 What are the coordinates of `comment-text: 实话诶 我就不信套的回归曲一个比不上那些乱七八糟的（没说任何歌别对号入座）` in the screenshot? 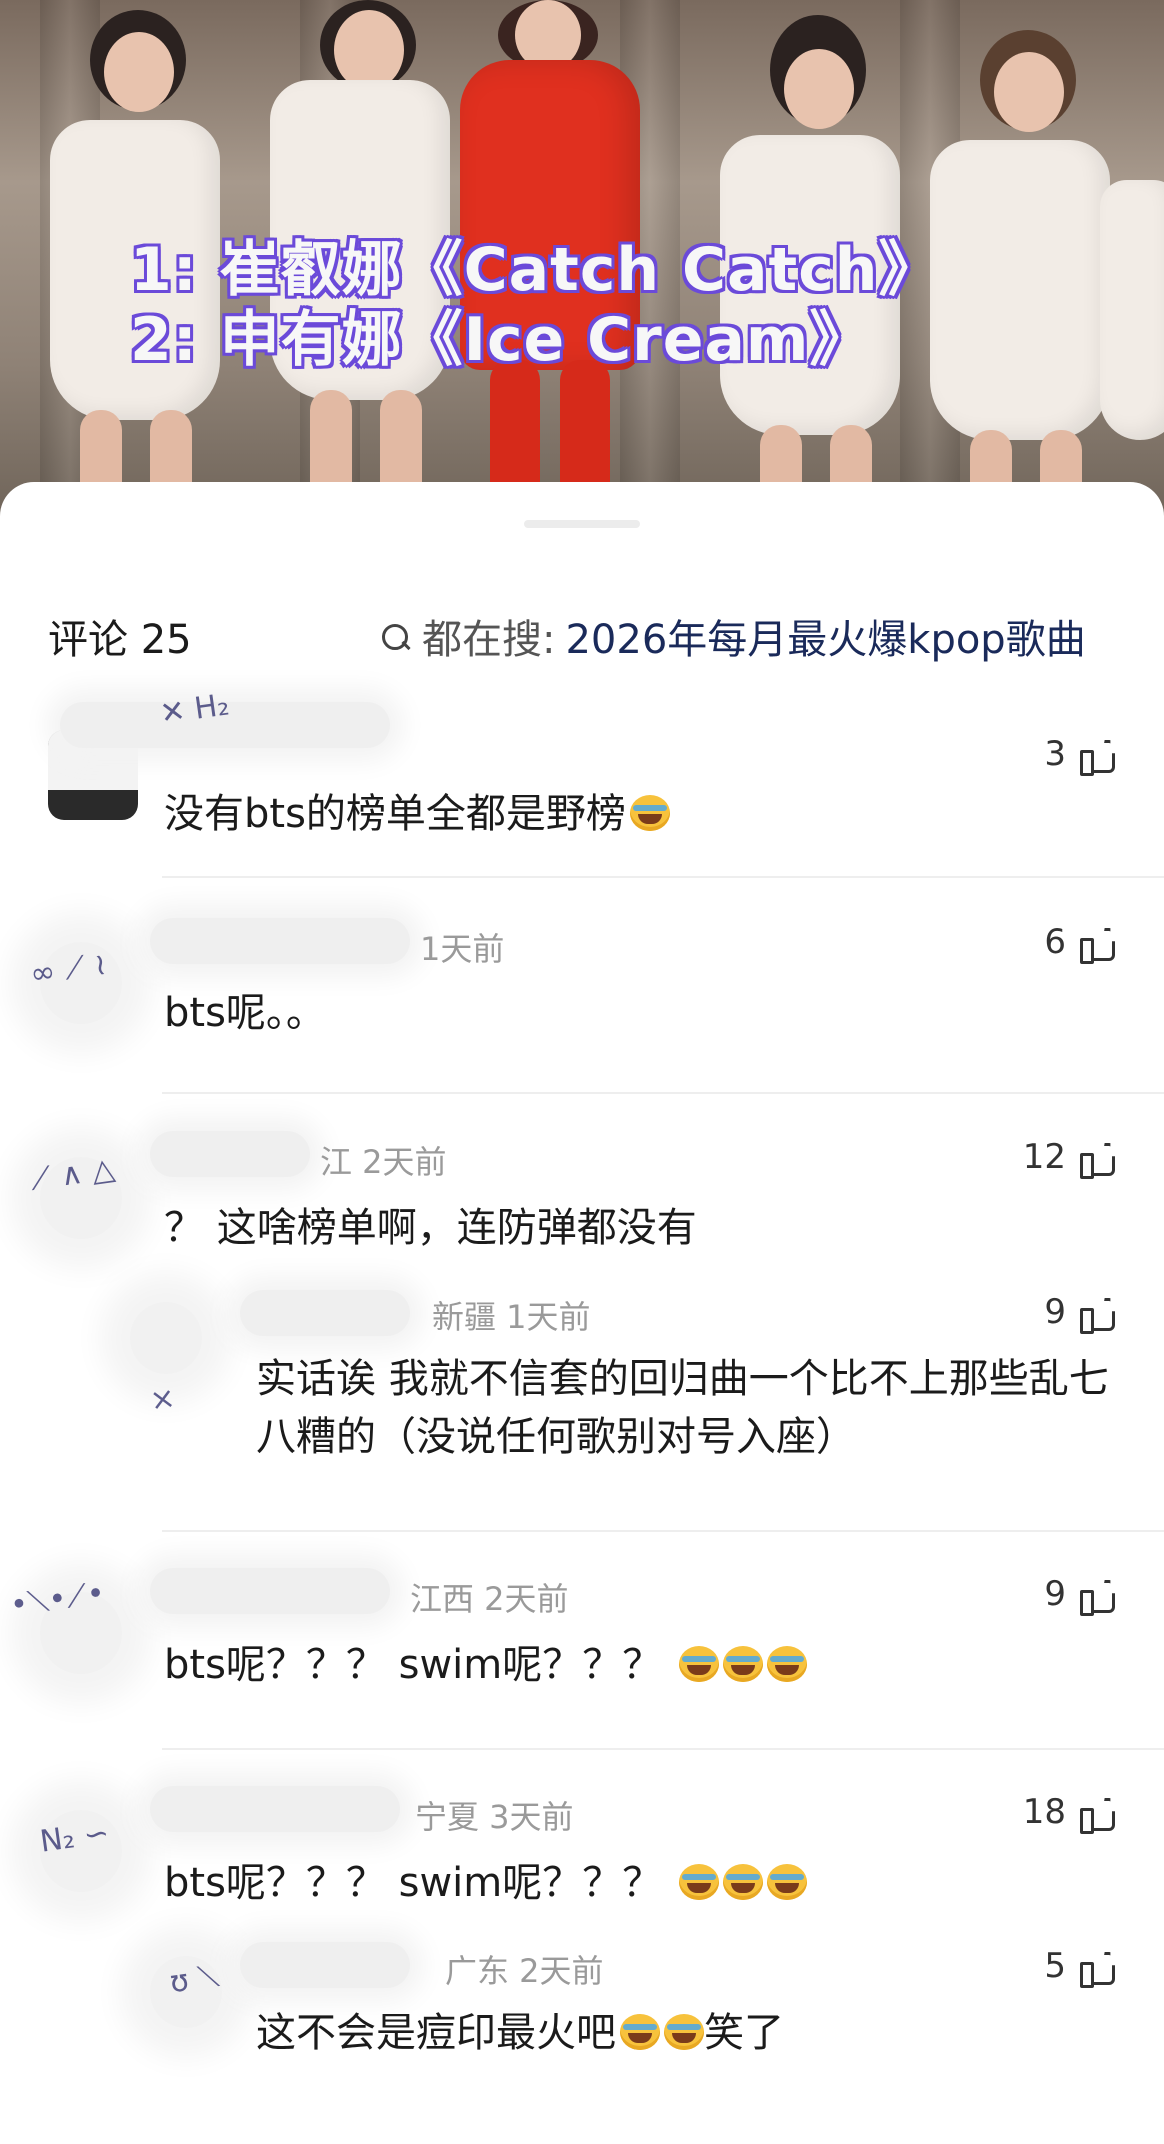 It's located at (682, 1408).